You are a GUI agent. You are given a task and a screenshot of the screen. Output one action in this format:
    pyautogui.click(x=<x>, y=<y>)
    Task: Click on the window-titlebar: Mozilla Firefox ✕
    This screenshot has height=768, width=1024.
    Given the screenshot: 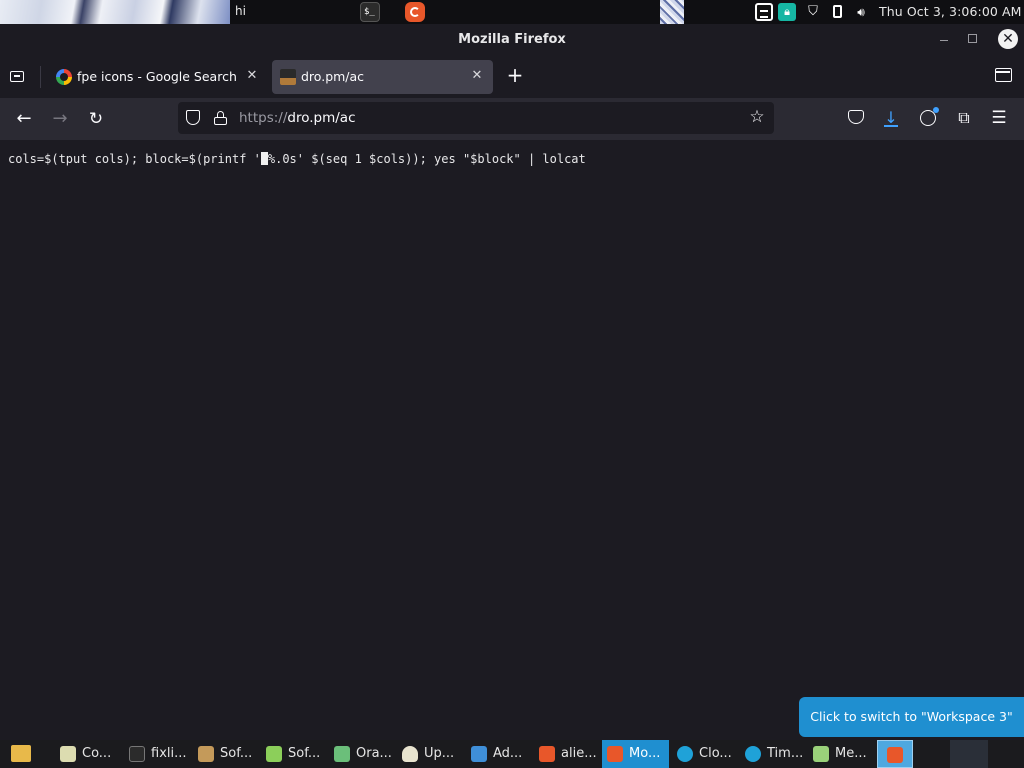 What is the action you would take?
    pyautogui.click(x=512, y=40)
    